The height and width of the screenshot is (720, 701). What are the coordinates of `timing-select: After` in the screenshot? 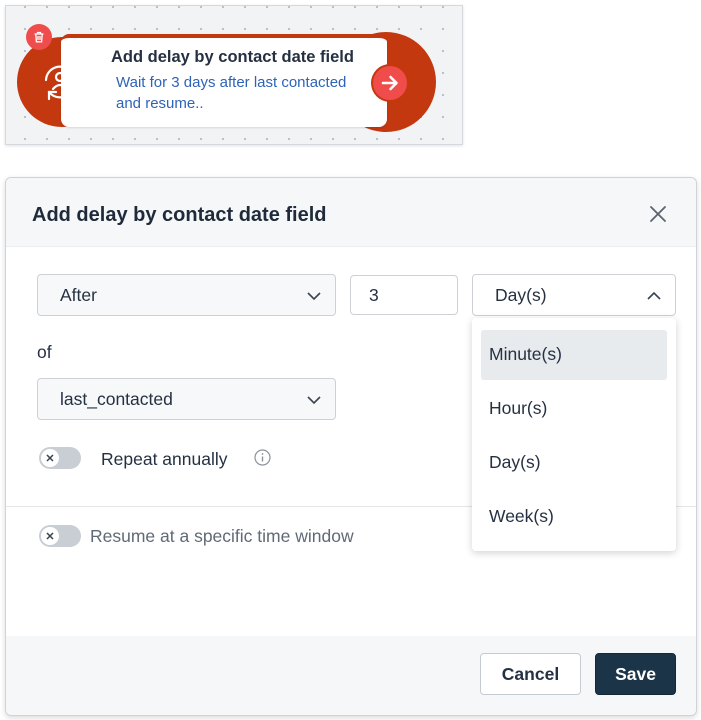 It's located at (186, 295).